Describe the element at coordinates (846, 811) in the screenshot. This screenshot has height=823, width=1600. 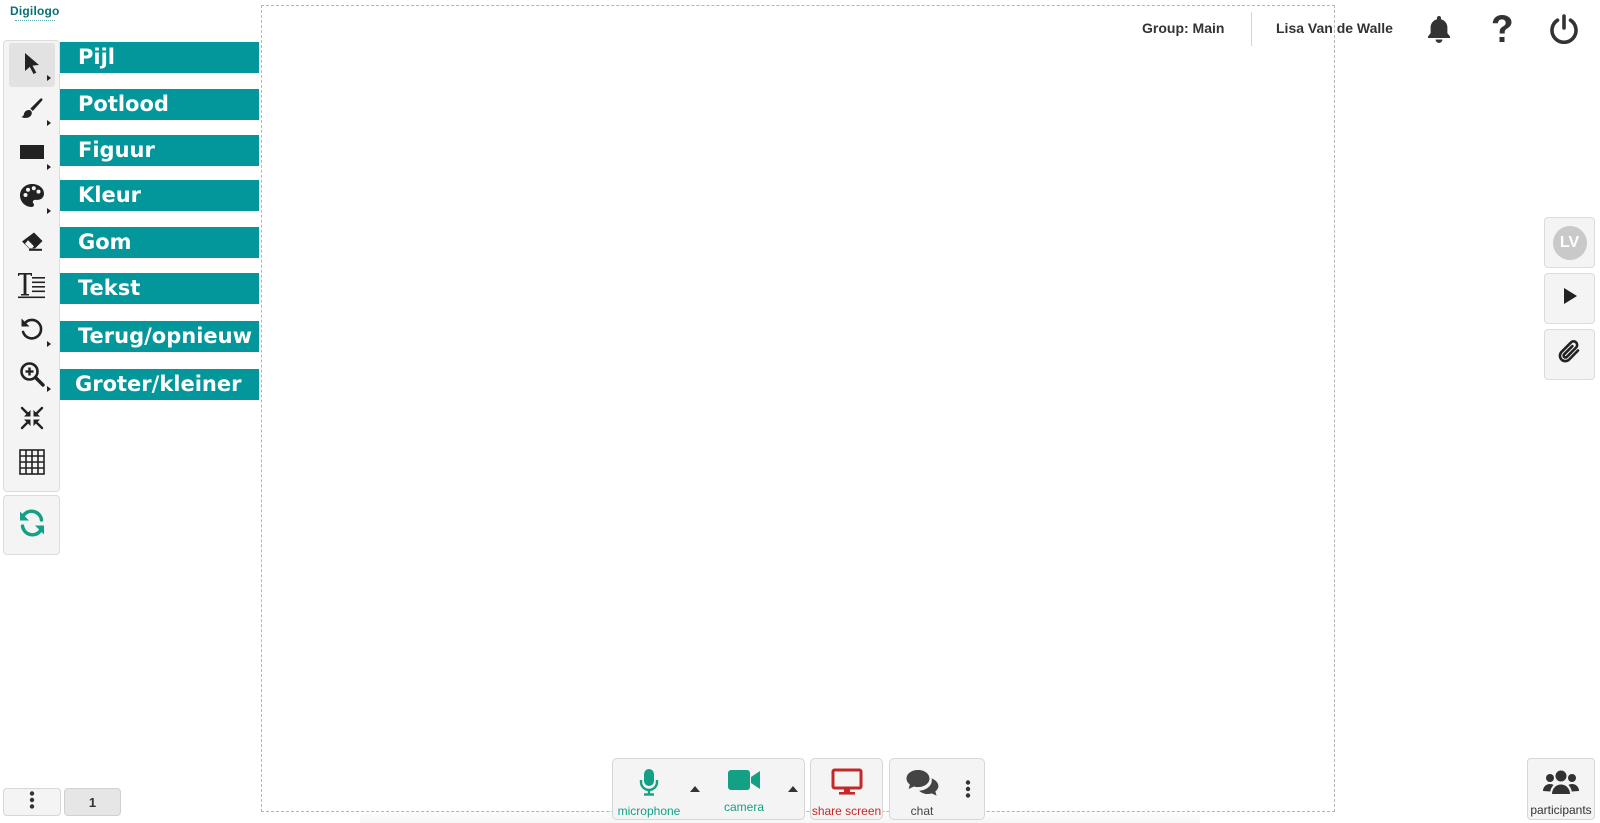
I see `share-screen-label: share screen` at that location.